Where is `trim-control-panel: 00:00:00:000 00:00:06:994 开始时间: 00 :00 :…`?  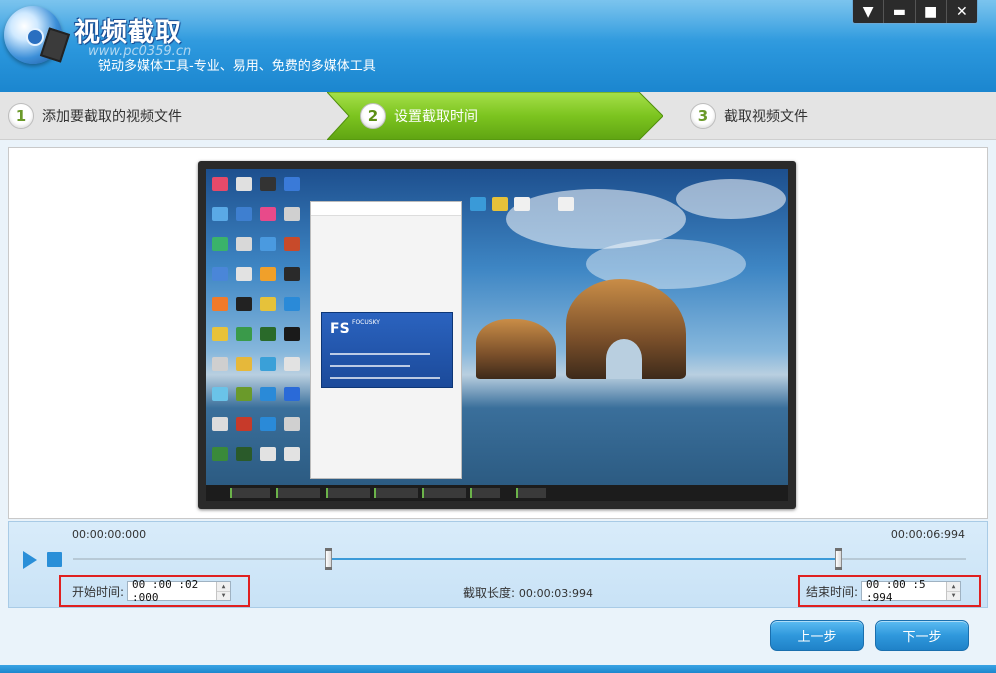 trim-control-panel: 00:00:00:000 00:00:06:994 开始时间: 00 :00 :… is located at coordinates (498, 564).